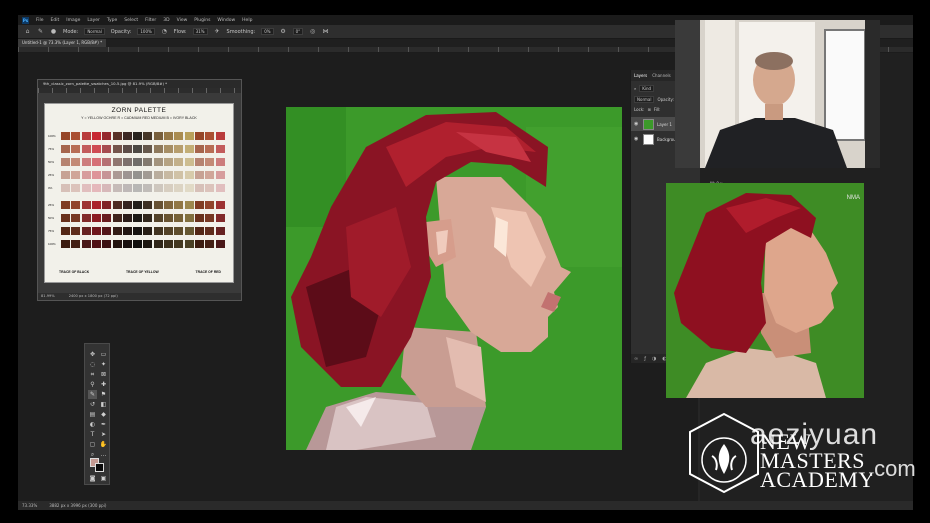 The height and width of the screenshot is (523, 930). I want to click on quick-select-tool-icon: ✦, so click(103, 364).